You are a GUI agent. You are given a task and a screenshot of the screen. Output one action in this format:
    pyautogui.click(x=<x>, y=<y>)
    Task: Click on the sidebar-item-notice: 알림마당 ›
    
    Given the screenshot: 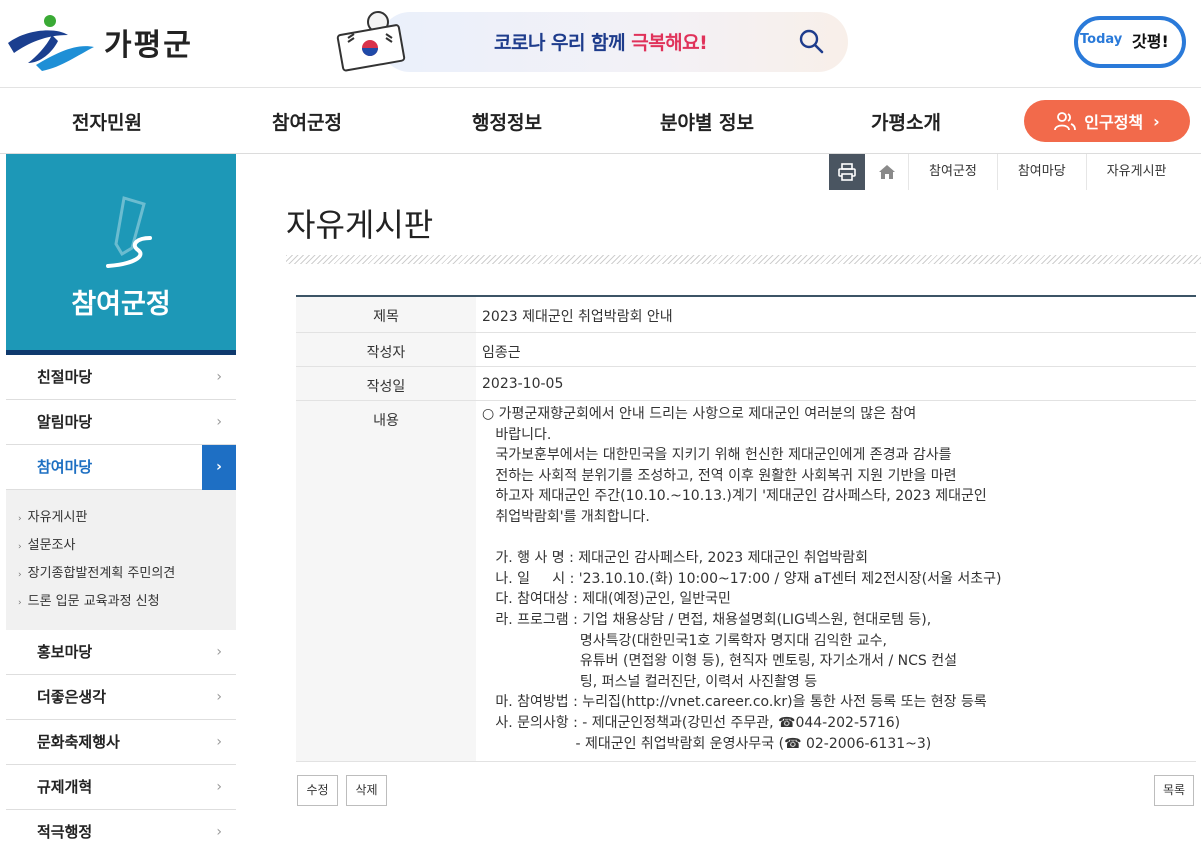 What is the action you would take?
    pyautogui.click(x=121, y=422)
    